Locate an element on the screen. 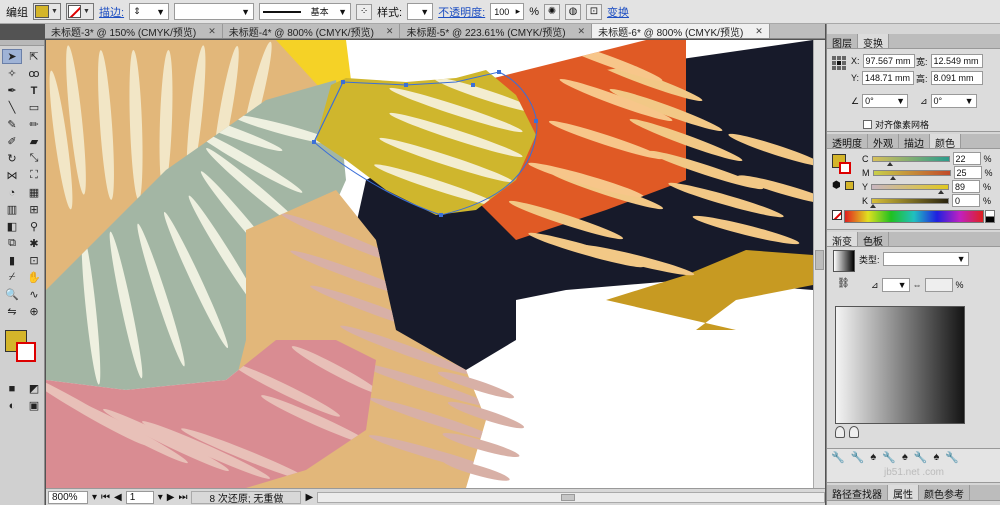 The width and height of the screenshot is (1000, 505). brush-library-strip: 🔧 🔧 ♠ 🔧 ♠ 🔧 ♠ 🔧 jb51.net .com is located at coordinates (913, 466).